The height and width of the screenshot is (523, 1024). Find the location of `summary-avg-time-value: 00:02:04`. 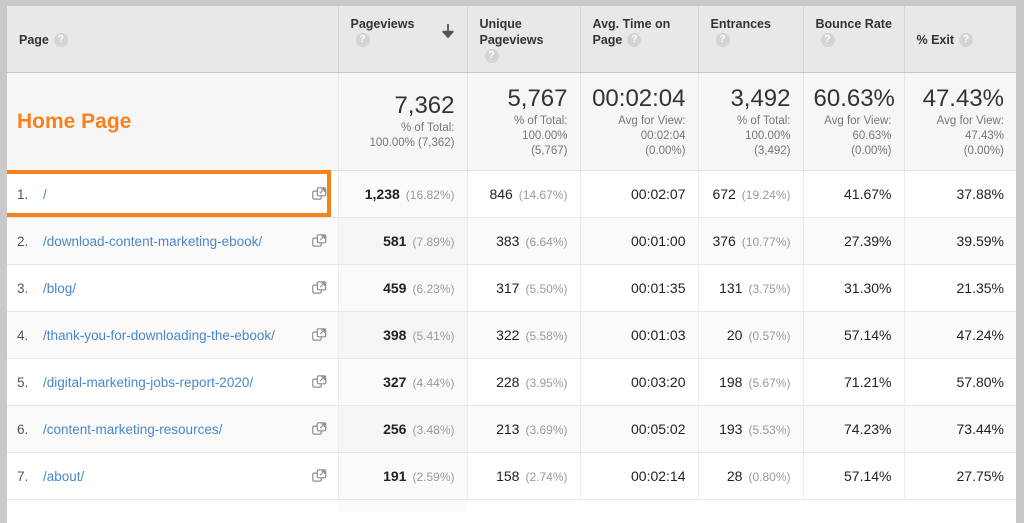

summary-avg-time-value: 00:02:04 is located at coordinates (639, 98).